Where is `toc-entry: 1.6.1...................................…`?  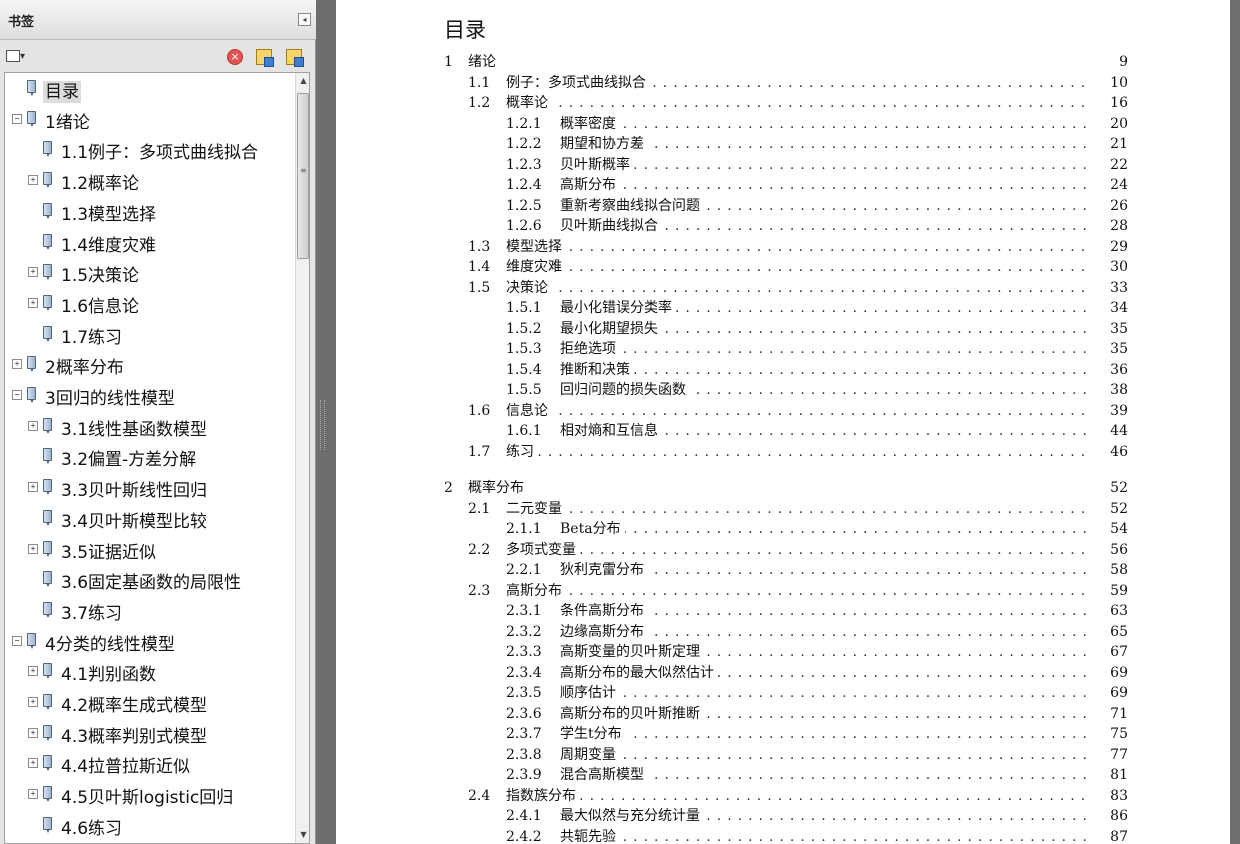 toc-entry: 1.6.1...................................… is located at coordinates (783, 431).